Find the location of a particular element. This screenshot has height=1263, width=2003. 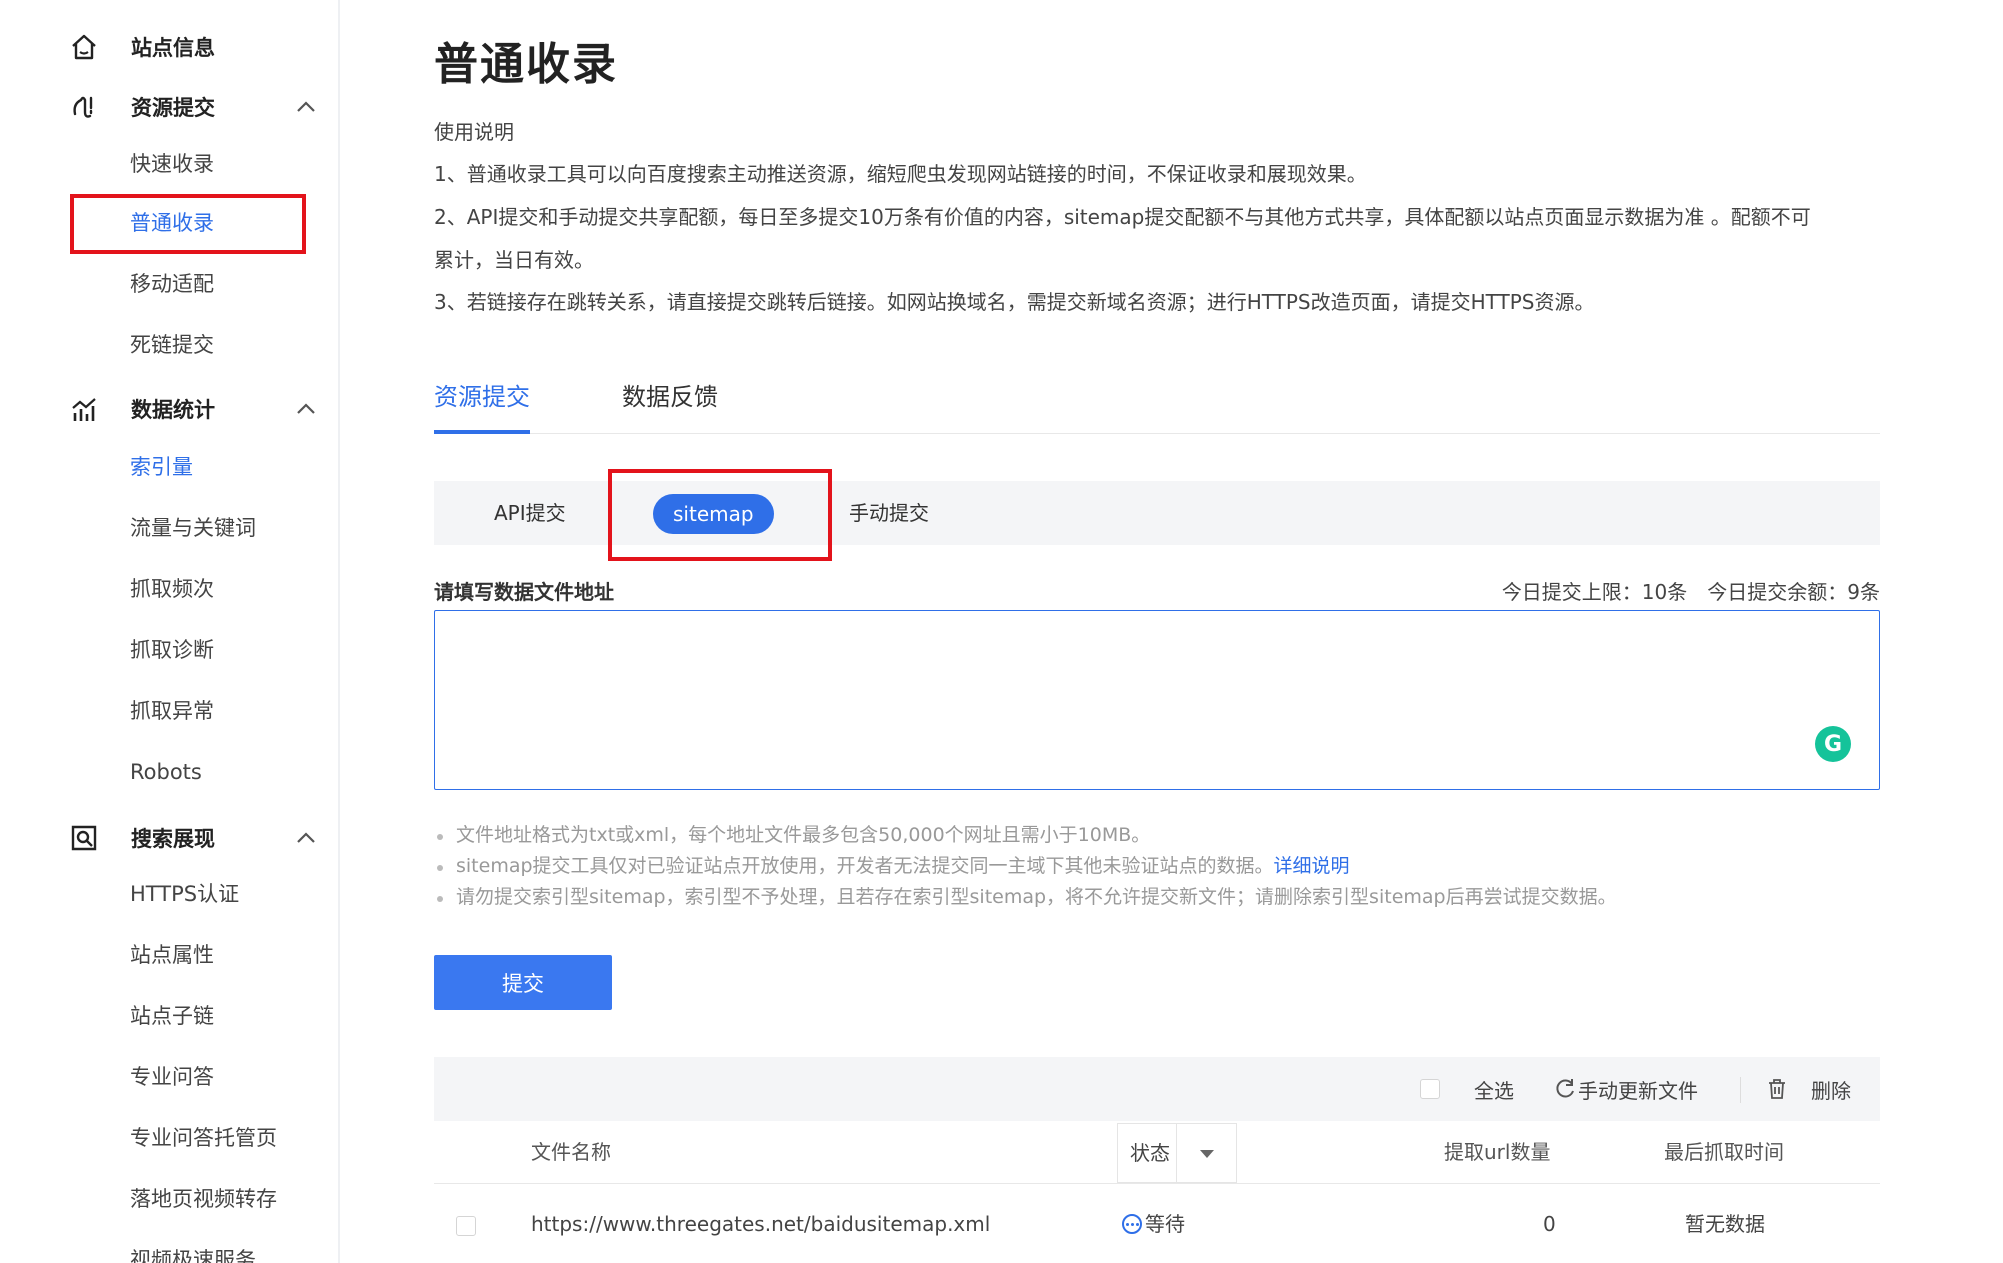

refresh-button: 手动更新文件 is located at coordinates (1626, 1089).